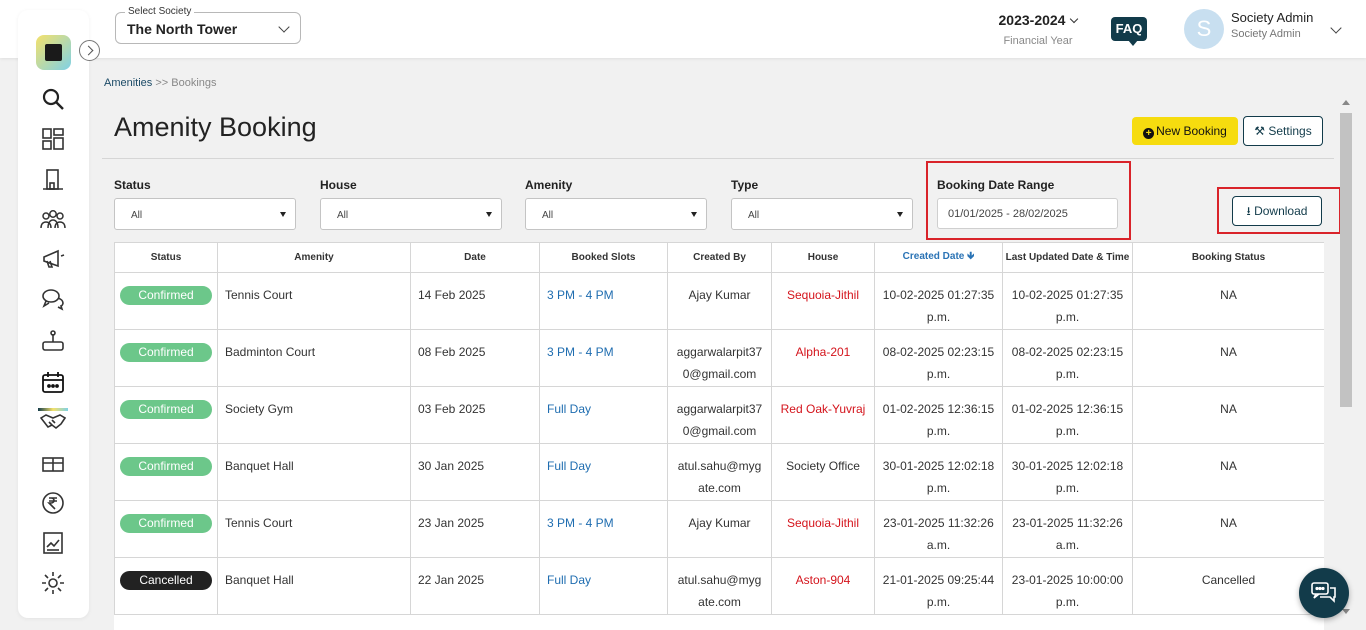 Image resolution: width=1366 pixels, height=630 pixels. I want to click on handshake-icon, so click(53, 421).